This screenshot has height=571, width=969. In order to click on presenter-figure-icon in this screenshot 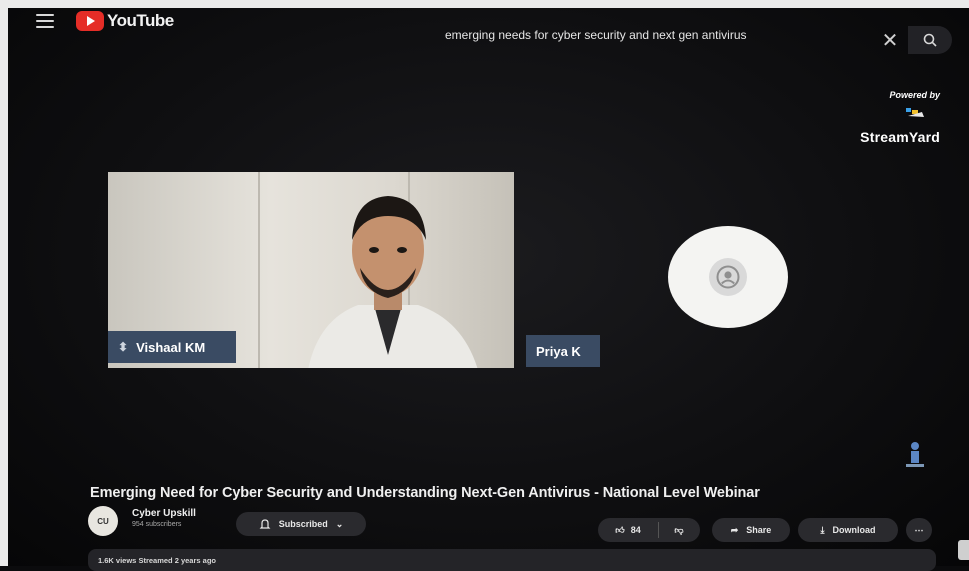, I will do `click(915, 454)`.